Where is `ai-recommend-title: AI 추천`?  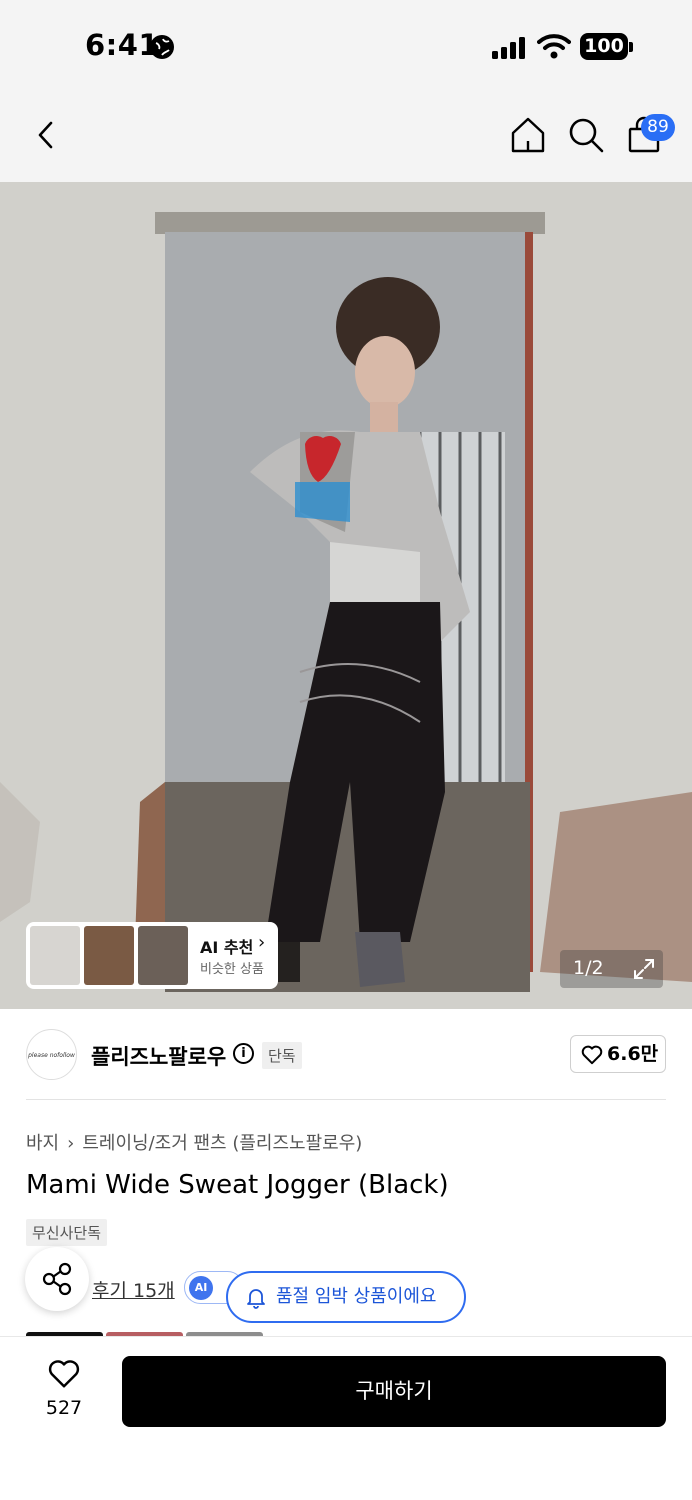
ai-recommend-title: AI 추천 is located at coordinates (227, 947).